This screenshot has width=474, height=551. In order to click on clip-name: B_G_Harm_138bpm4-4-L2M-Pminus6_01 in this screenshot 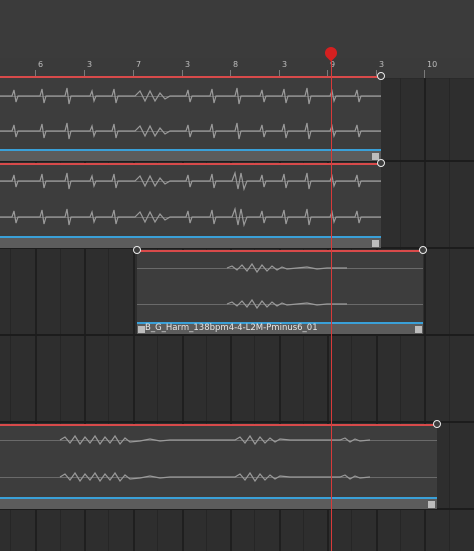, I will do `click(231, 328)`.